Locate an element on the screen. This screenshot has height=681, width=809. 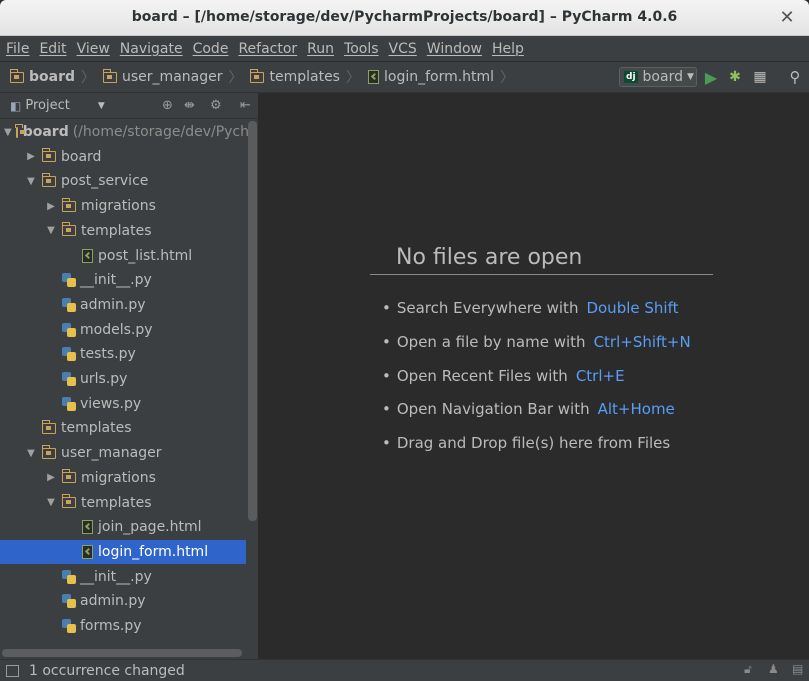
tip-text: Open Recent Files with is located at coordinates (482, 376).